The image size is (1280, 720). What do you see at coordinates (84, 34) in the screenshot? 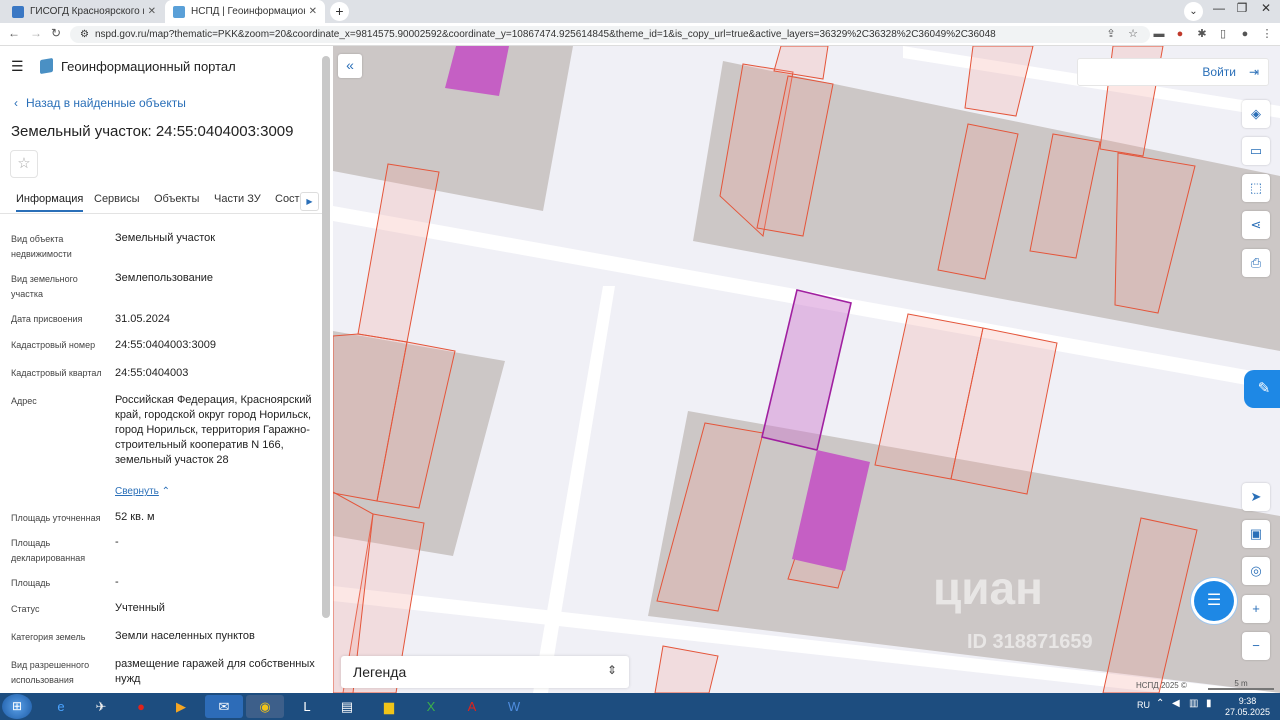
I see `site-info-icon: ⚙` at bounding box center [84, 34].